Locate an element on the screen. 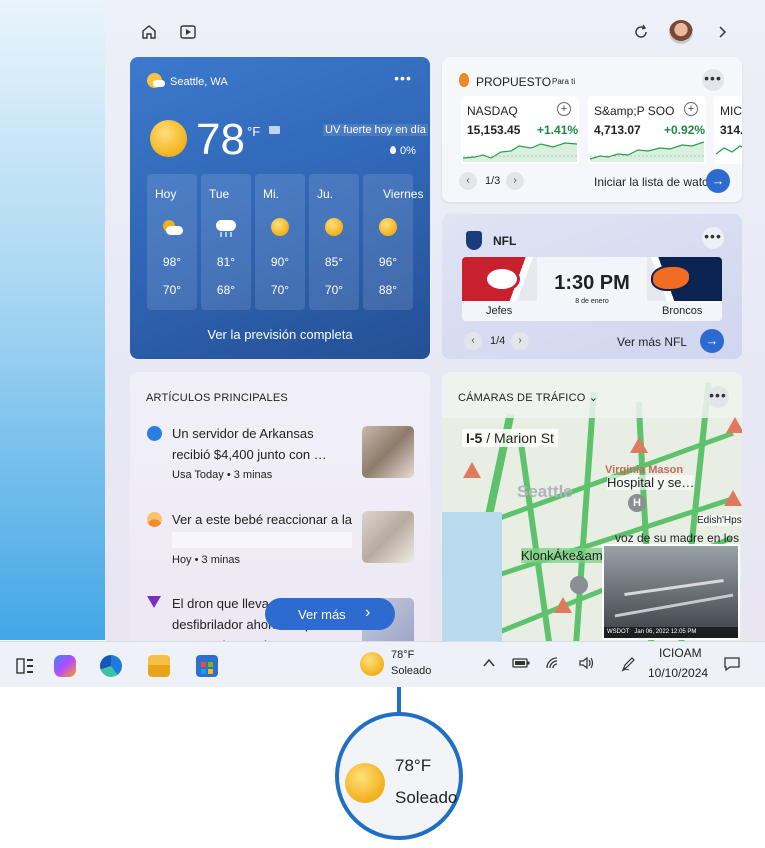 Image resolution: width=765 pixels, height=848 pixels. avatar is located at coordinates (681, 32).